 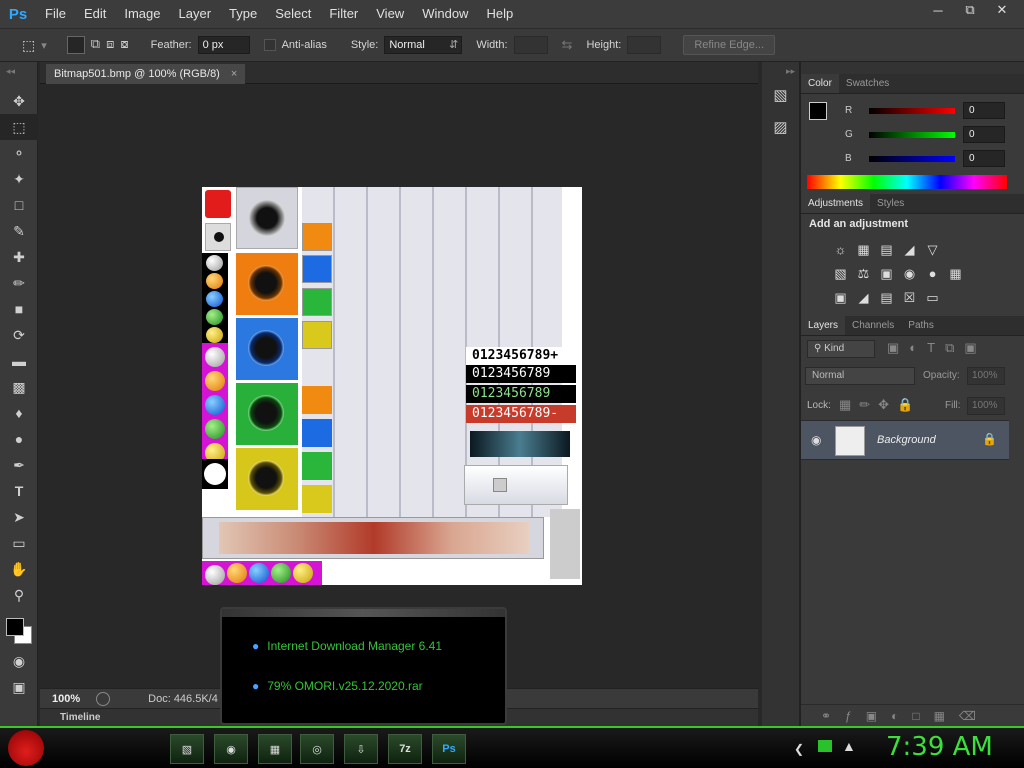 What do you see at coordinates (110, 45) in the screenshot?
I see `subtract-selection-icon: ⧈` at bounding box center [110, 45].